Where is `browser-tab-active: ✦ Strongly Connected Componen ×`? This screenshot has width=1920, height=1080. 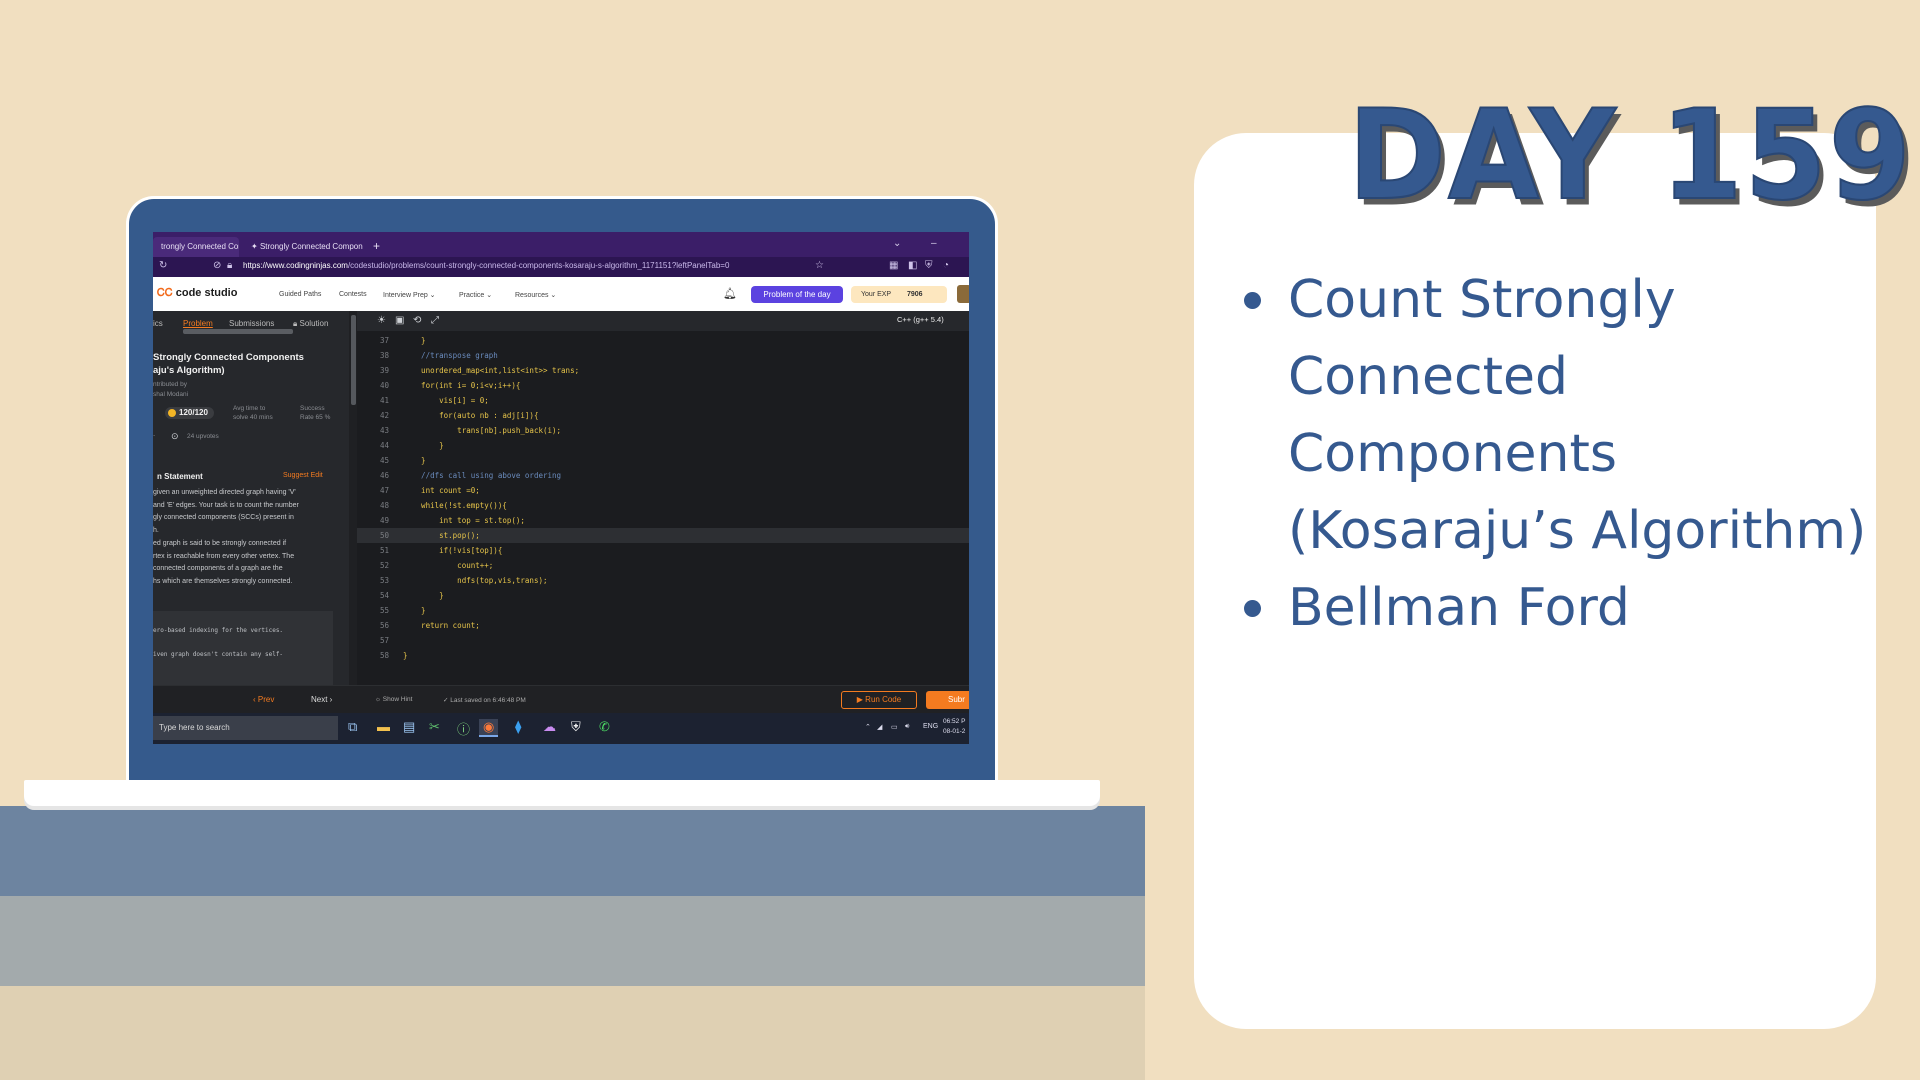 browser-tab-active: ✦ Strongly Connected Componen × is located at coordinates (303, 247).